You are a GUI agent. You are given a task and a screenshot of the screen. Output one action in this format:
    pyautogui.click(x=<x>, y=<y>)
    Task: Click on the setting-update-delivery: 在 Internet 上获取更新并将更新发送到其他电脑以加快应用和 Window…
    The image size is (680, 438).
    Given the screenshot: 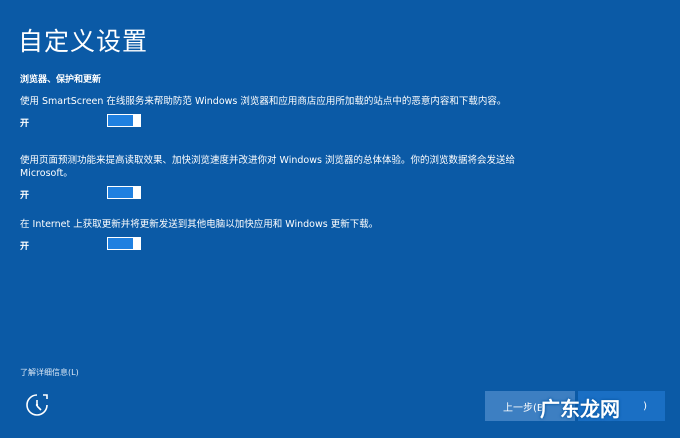 What is the action you would take?
    pyautogui.click(x=270, y=235)
    